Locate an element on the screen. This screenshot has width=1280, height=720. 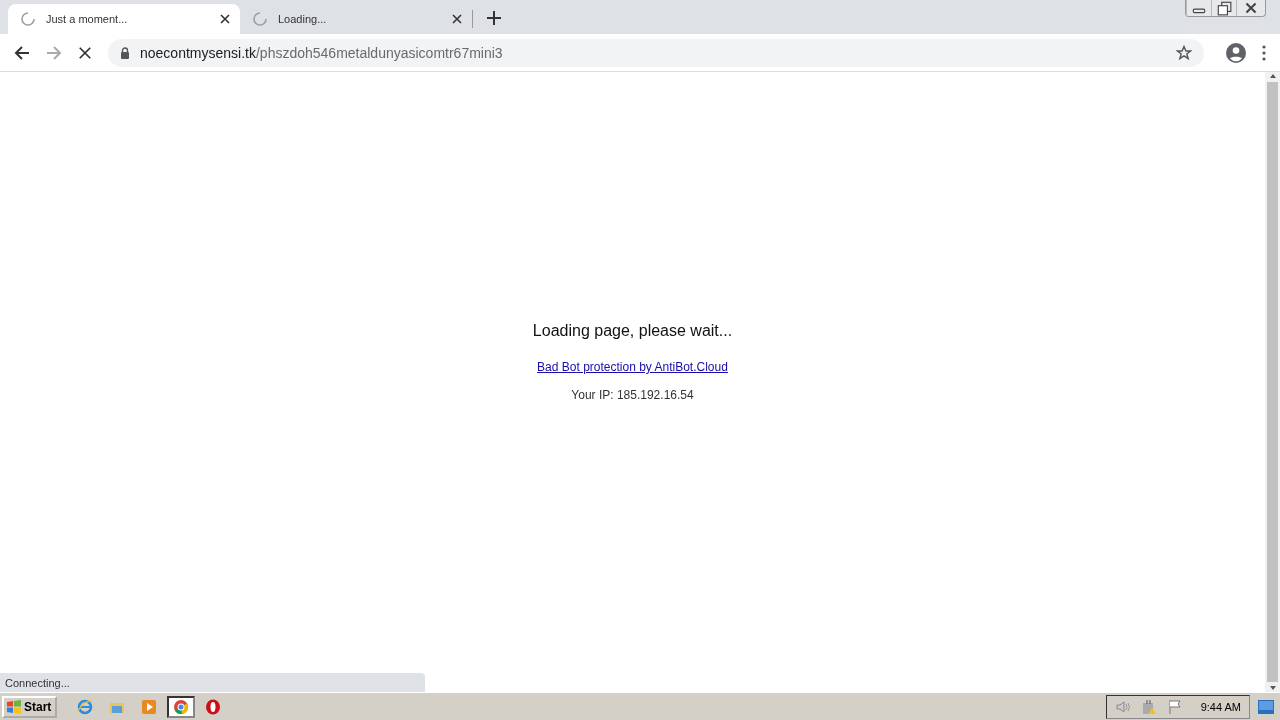
taskbar-app is located at coordinates (181, 706).